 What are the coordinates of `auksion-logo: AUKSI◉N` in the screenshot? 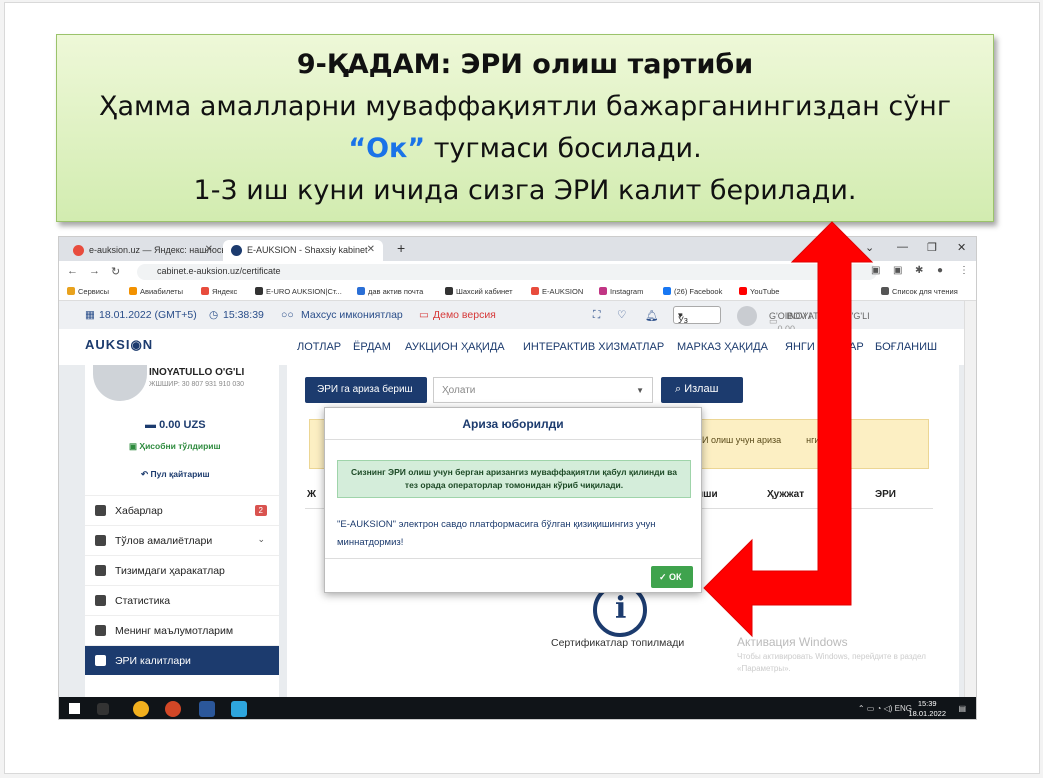 It's located at (119, 345).